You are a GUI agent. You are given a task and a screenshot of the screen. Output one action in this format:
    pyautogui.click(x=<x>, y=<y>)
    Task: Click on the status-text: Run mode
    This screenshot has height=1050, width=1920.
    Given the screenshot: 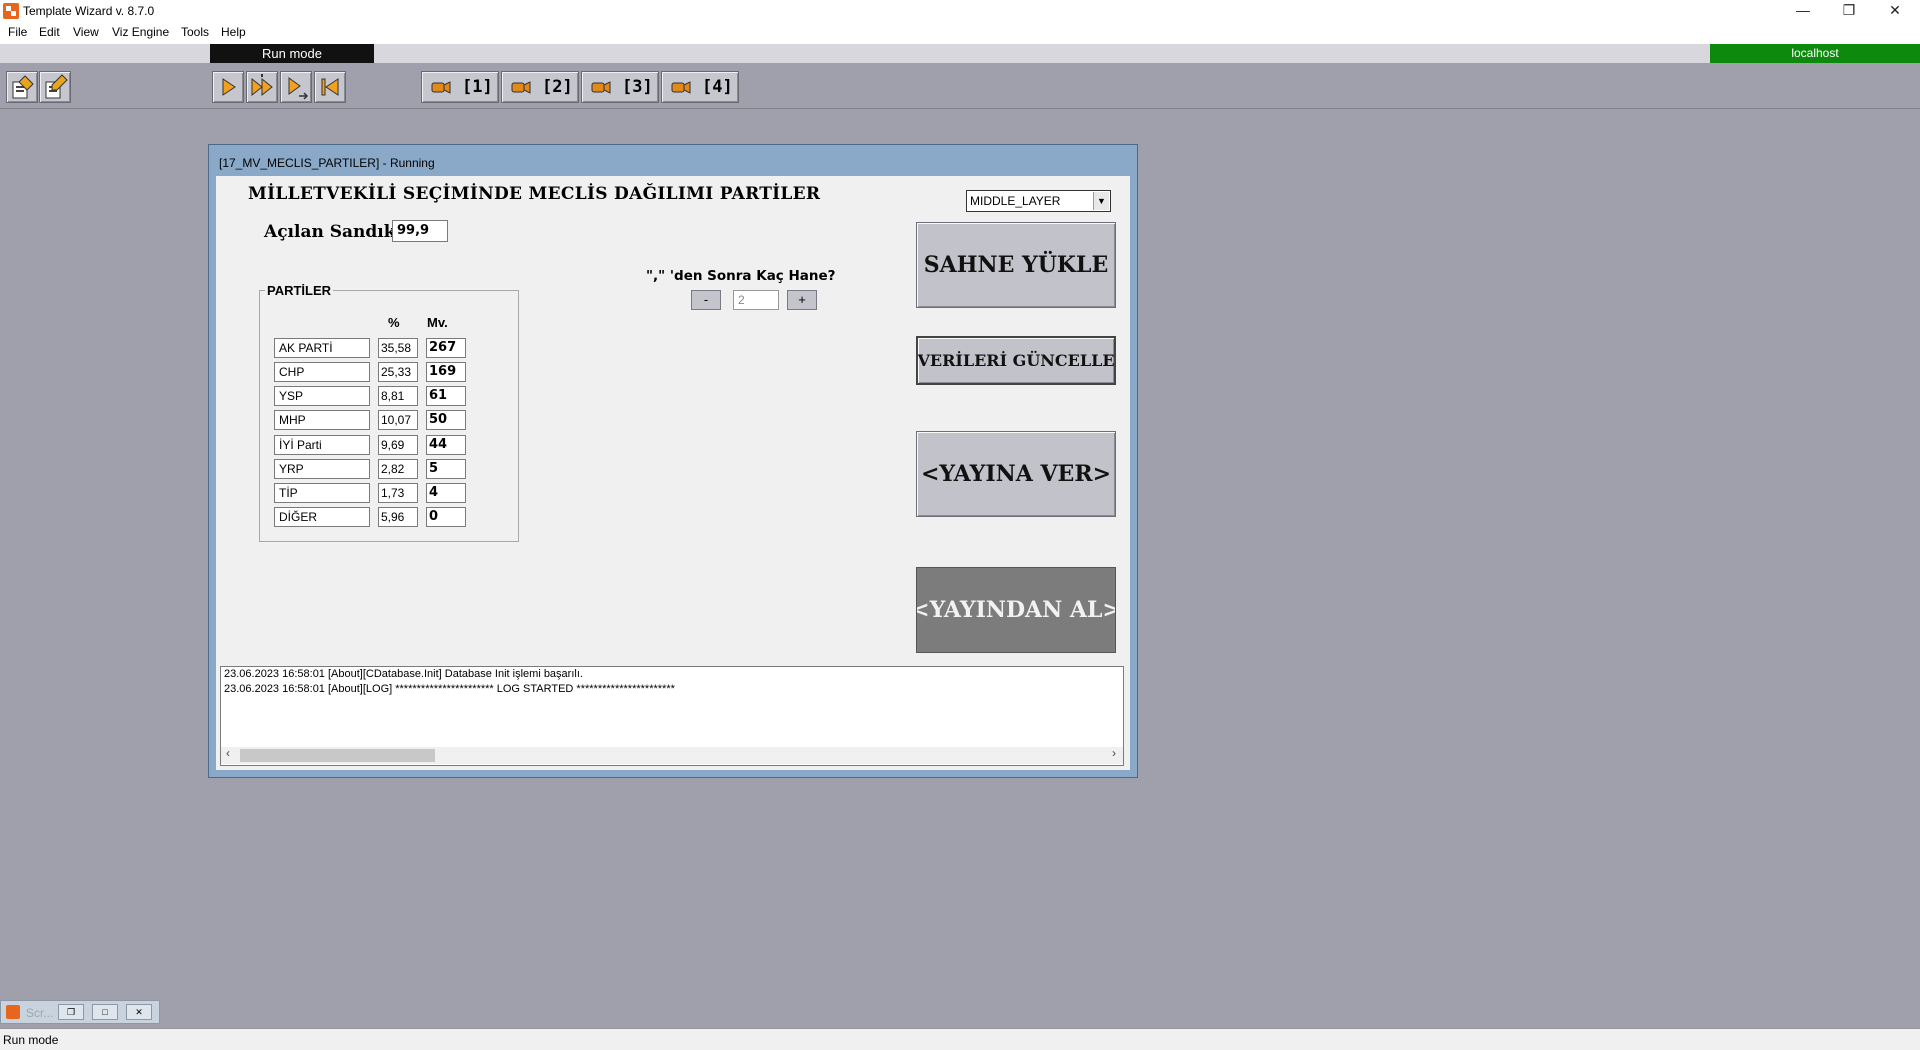 What is the action you would take?
    pyautogui.click(x=31, y=1040)
    